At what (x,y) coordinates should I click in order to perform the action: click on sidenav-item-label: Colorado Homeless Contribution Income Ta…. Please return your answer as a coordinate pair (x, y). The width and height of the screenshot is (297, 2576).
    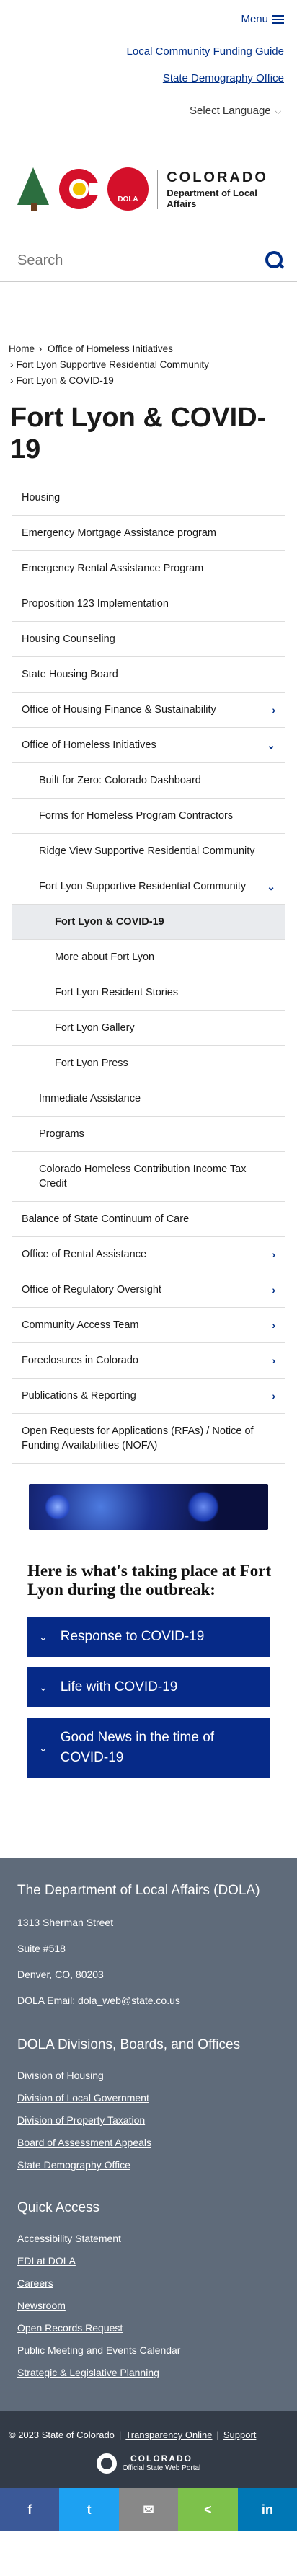
    Looking at the image, I should click on (143, 1177).